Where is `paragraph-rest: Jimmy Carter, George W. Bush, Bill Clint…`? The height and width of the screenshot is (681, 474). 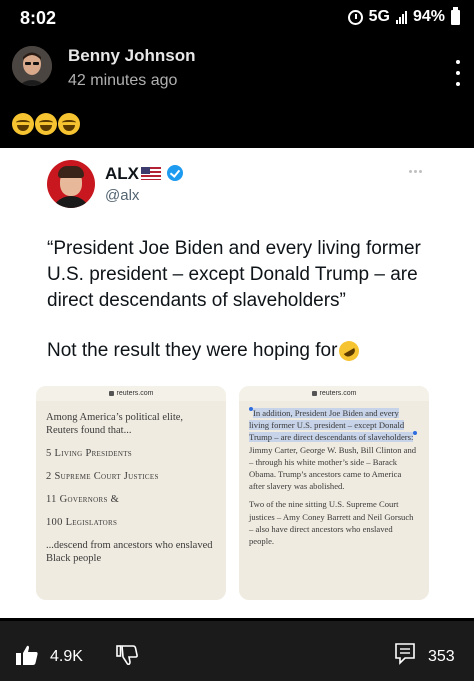 paragraph-rest: Jimmy Carter, George W. Bush, Bill Clint… is located at coordinates (333, 468).